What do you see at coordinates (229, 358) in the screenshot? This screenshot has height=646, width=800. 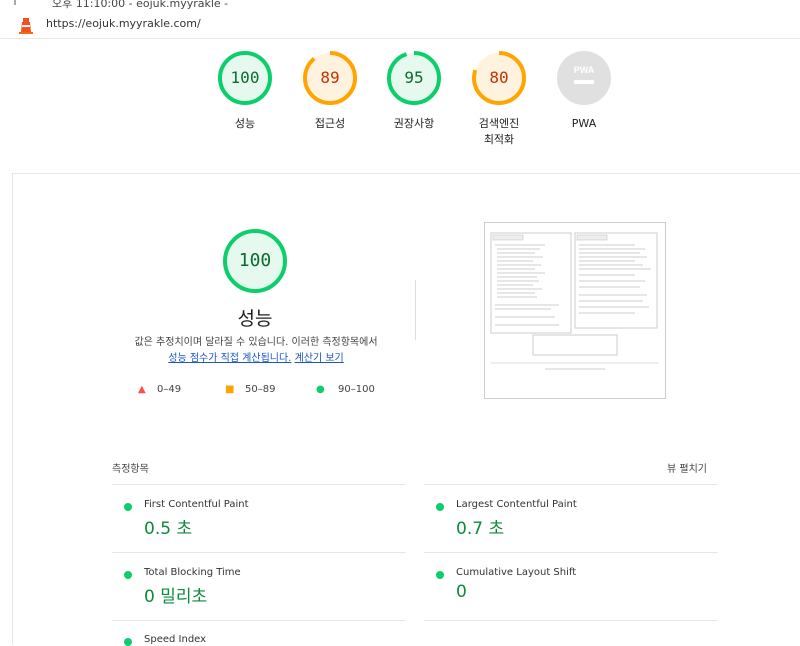 I see `score-calc-link: 성능 점수가 직접 계산됩니다.` at bounding box center [229, 358].